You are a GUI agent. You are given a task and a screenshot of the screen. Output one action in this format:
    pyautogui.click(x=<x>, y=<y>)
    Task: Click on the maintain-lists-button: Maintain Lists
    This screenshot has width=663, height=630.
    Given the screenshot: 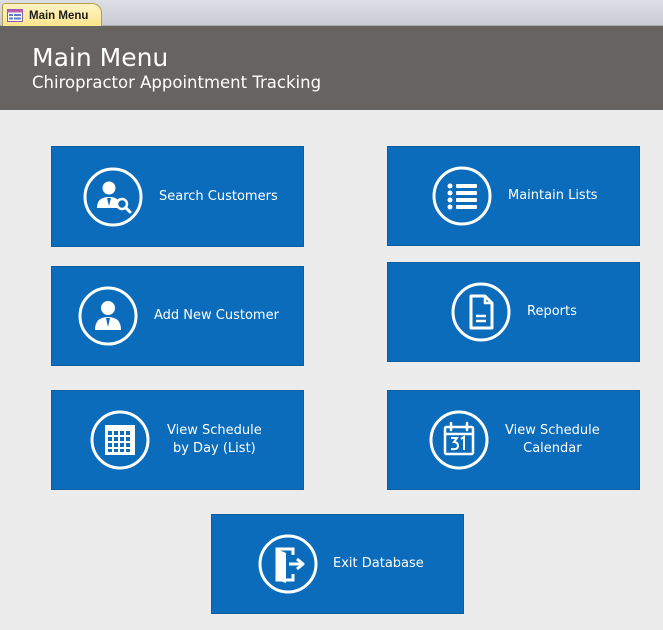 What is the action you would take?
    pyautogui.click(x=513, y=196)
    